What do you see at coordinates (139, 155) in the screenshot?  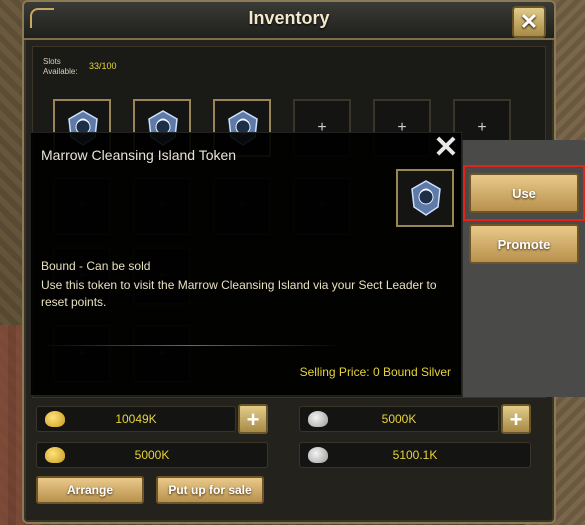 I see `item-name: Marrow Cleansing Island Token` at bounding box center [139, 155].